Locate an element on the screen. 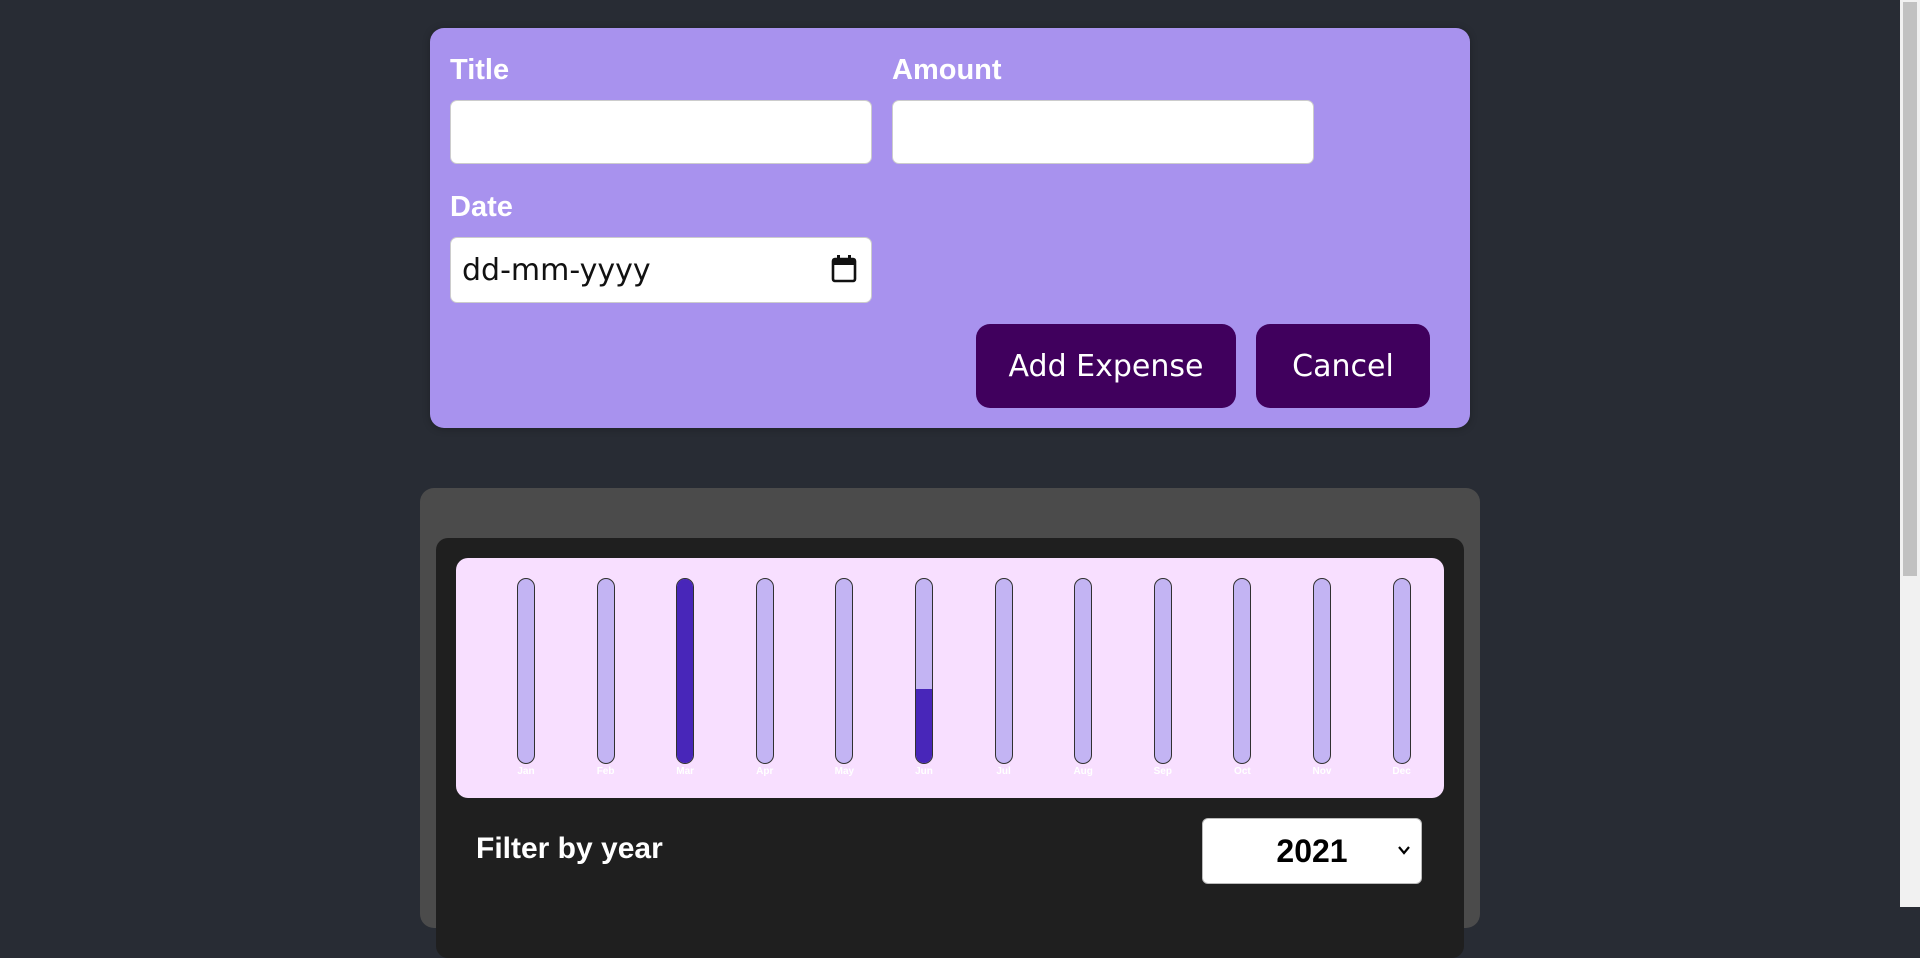 The width and height of the screenshot is (1920, 958). chart-bar-may: May is located at coordinates (844, 683).